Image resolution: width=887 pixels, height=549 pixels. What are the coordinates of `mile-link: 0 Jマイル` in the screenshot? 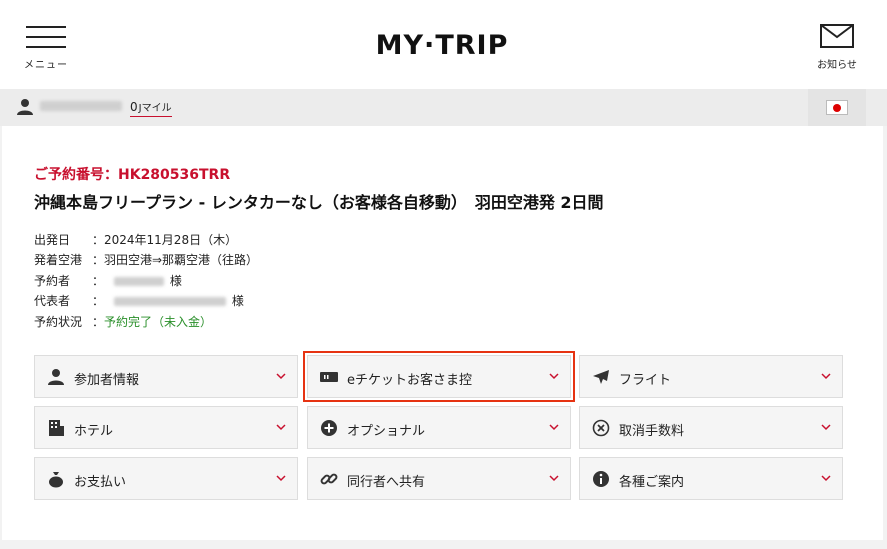 It's located at (151, 108).